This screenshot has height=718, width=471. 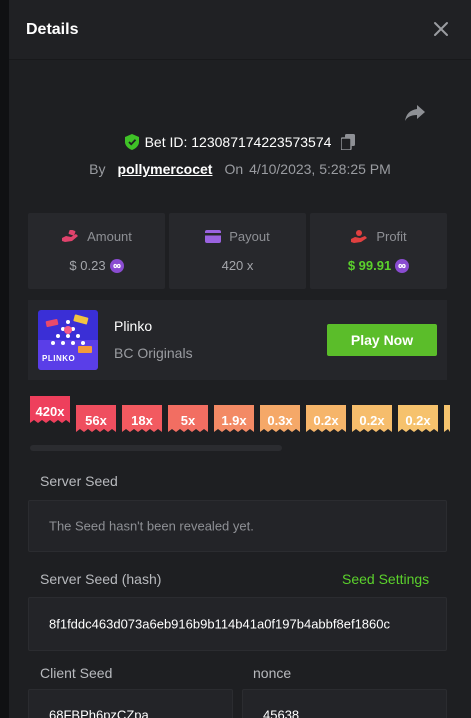 I want to click on multiplier-chip: 18x, so click(x=142, y=420).